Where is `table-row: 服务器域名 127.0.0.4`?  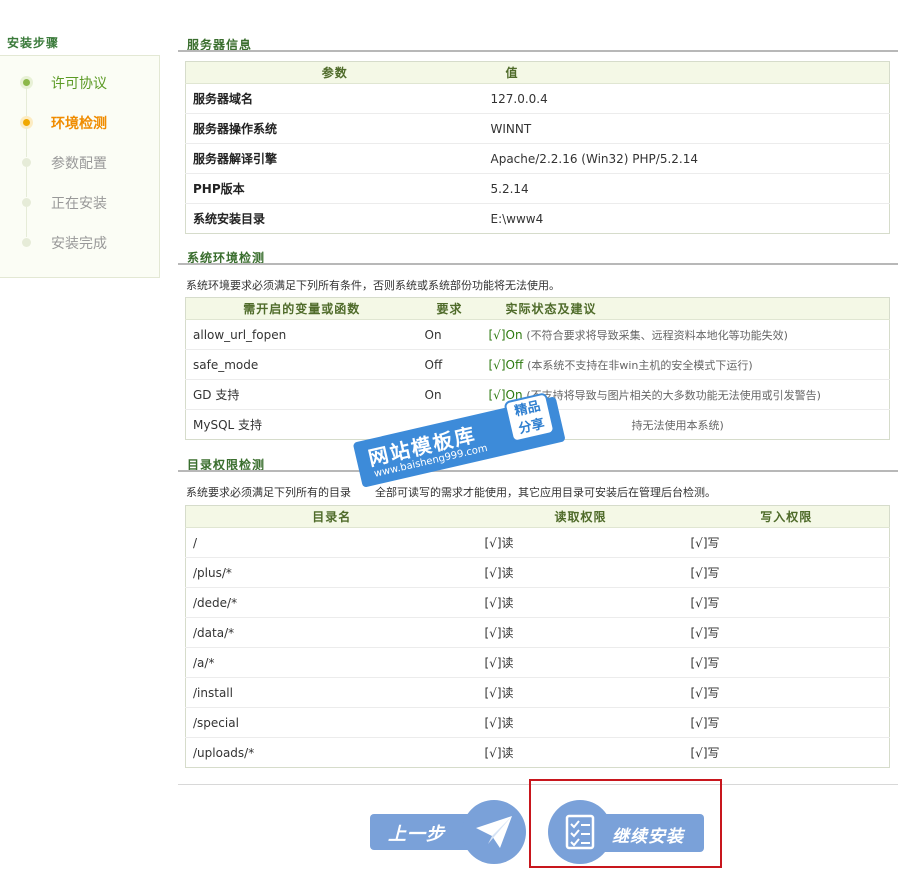
table-row: 服务器域名 127.0.0.4 is located at coordinates (537, 98).